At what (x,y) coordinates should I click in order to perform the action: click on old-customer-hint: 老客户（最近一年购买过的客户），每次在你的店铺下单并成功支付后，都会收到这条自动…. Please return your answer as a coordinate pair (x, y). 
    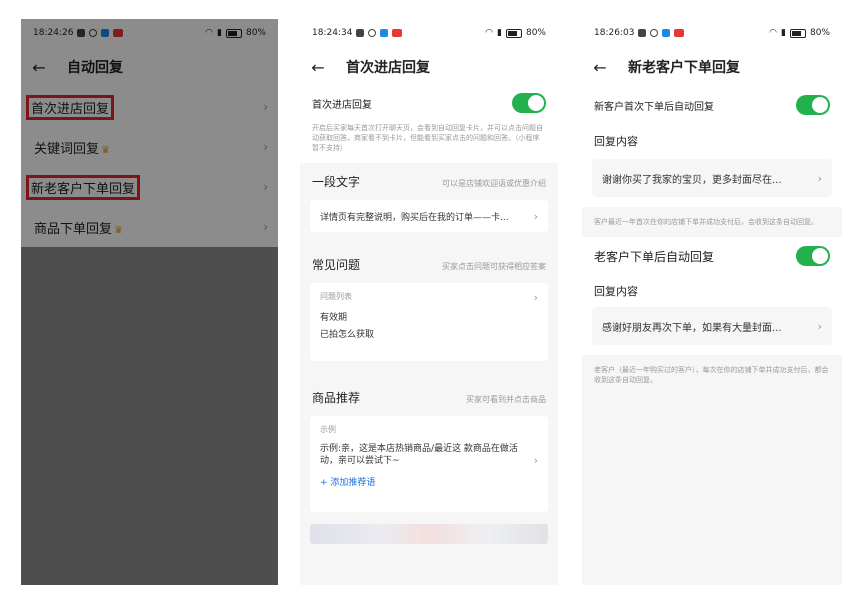
    Looking at the image, I should click on (711, 375).